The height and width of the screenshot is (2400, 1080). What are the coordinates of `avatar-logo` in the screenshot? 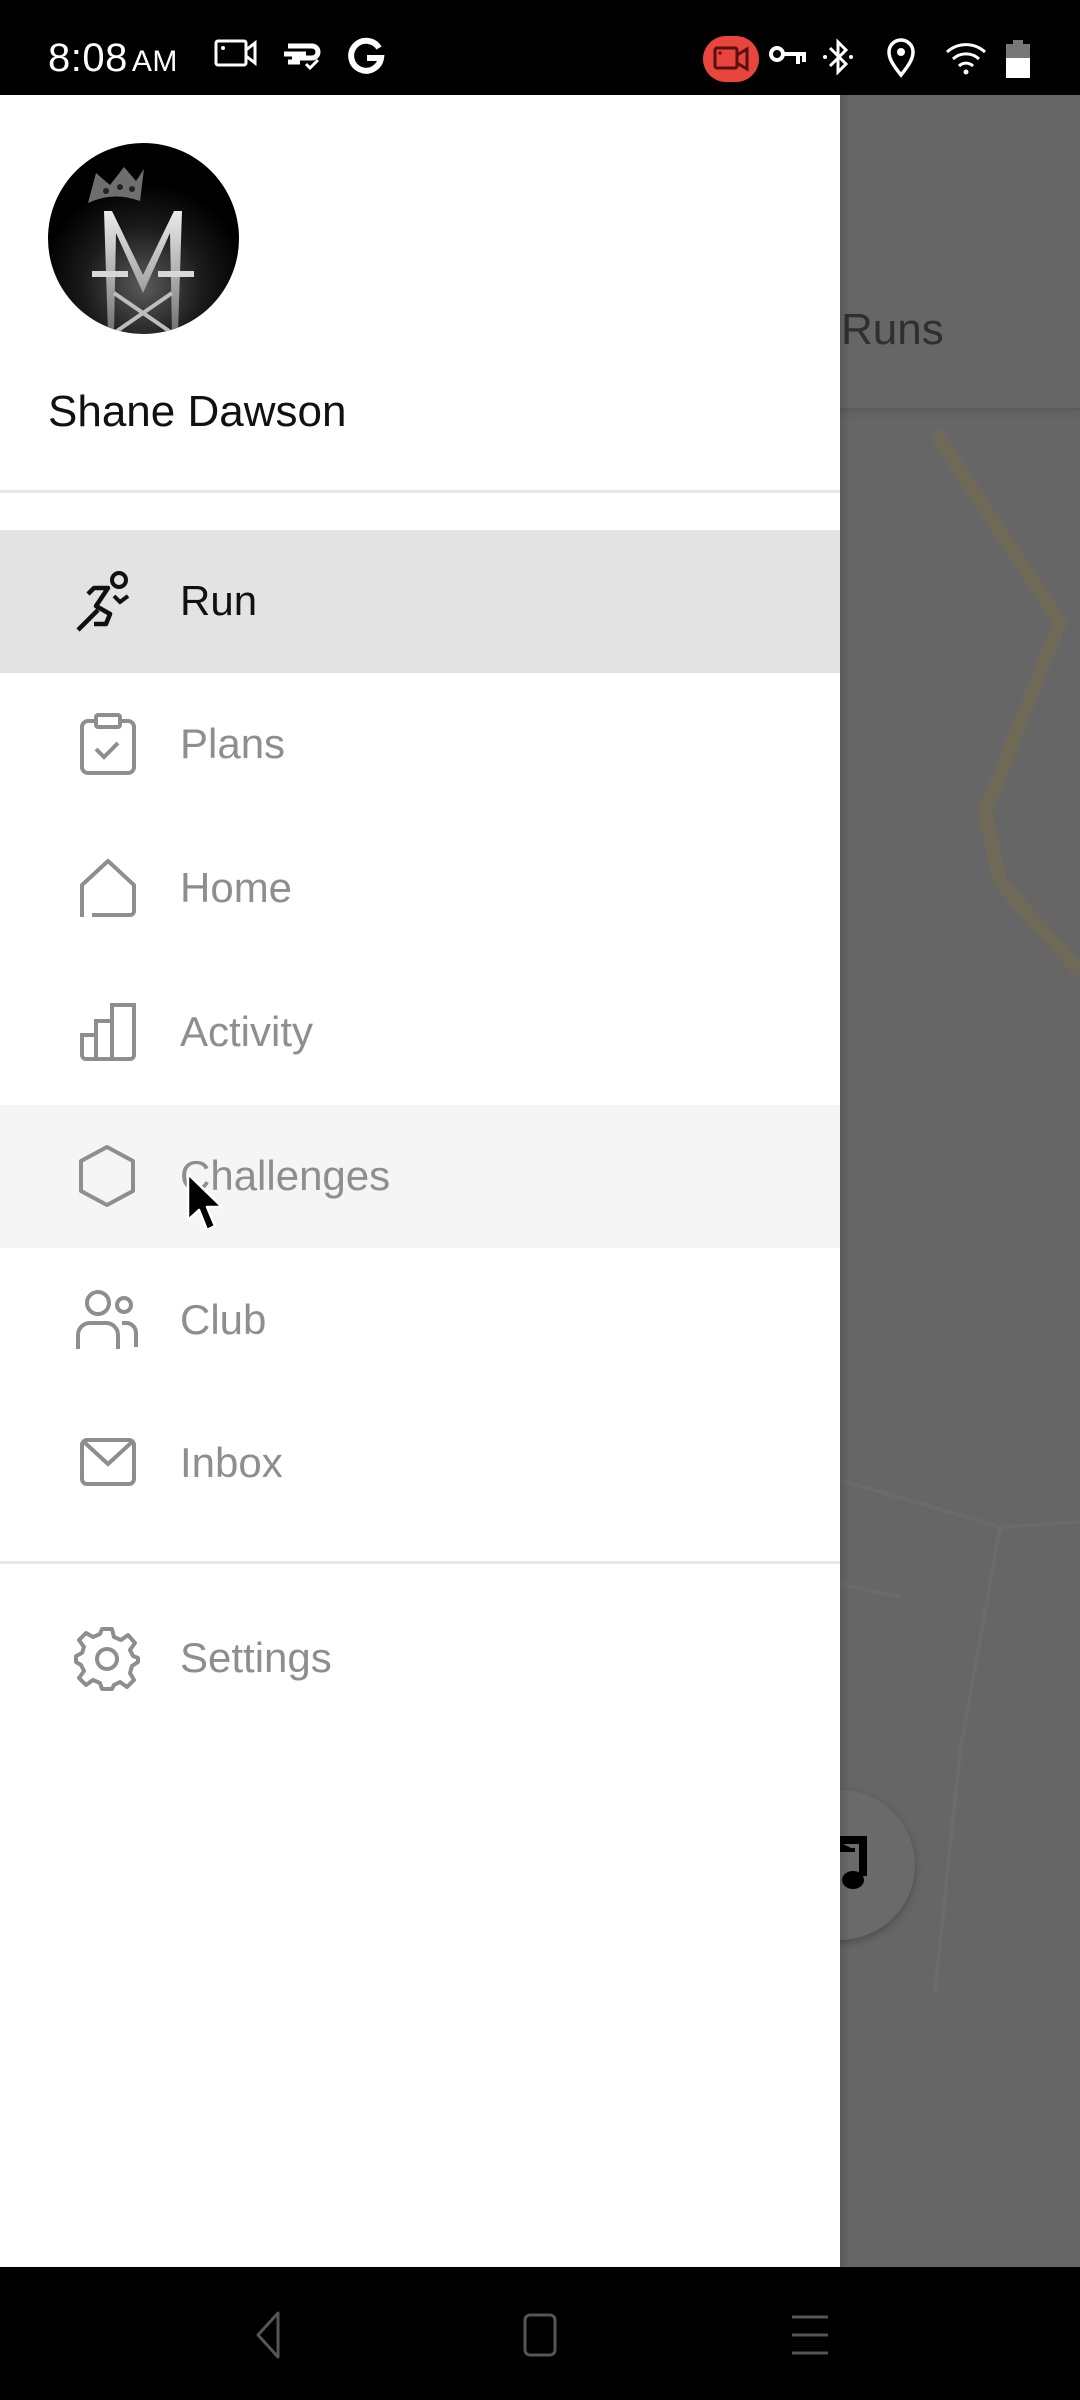 It's located at (141, 250).